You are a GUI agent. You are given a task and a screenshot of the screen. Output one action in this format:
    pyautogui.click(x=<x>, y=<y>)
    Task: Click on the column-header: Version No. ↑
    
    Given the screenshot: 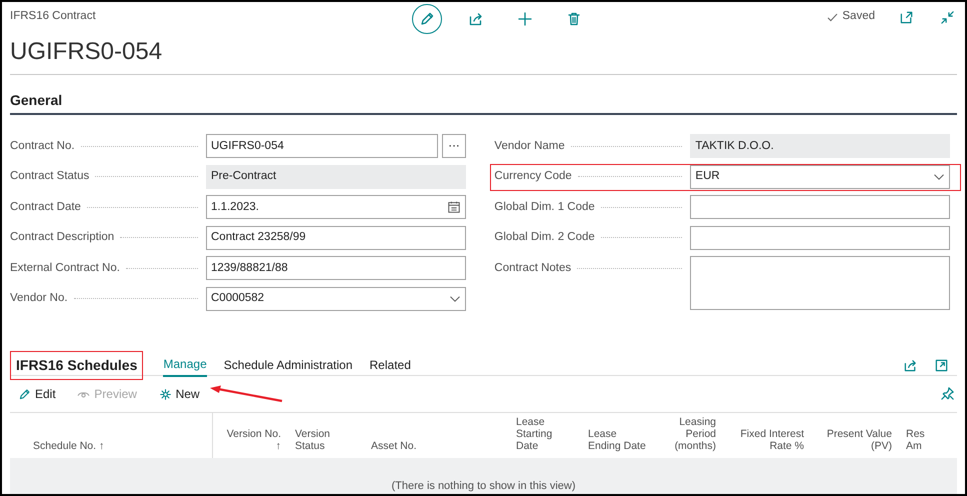 What is the action you would take?
    pyautogui.click(x=249, y=443)
    